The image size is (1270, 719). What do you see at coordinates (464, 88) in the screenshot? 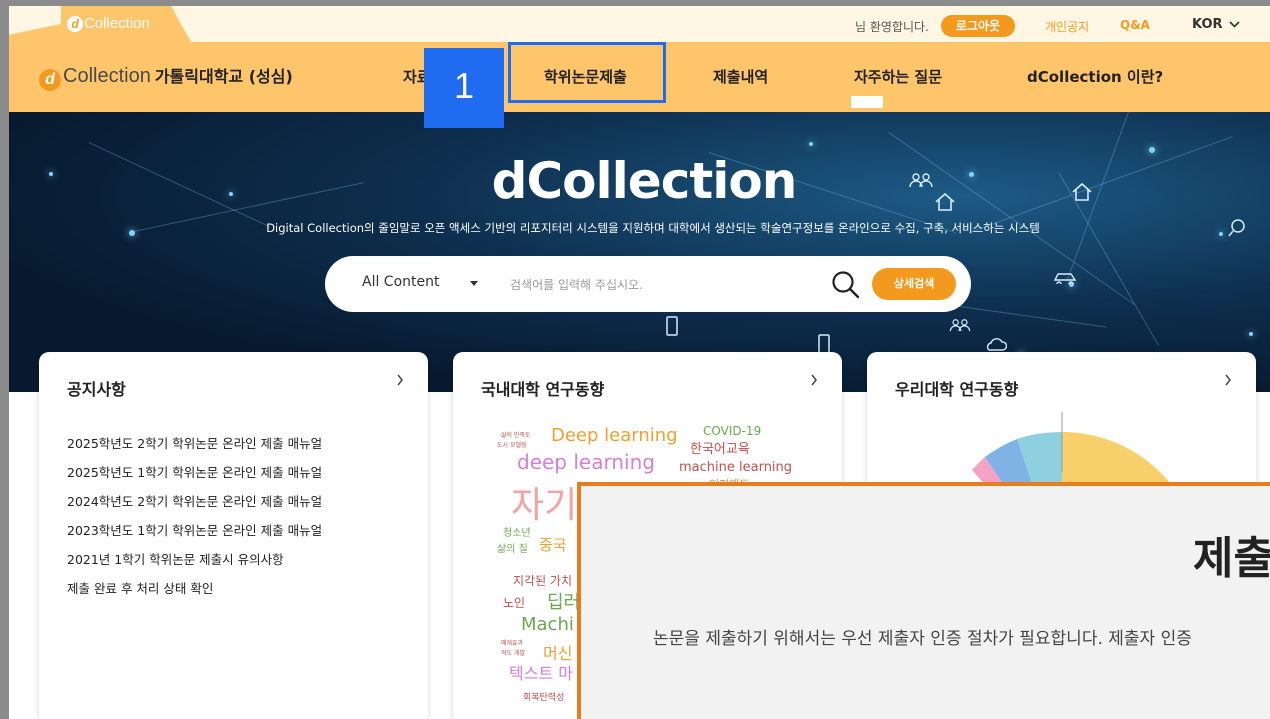
I see `step-number-badge: 1` at bounding box center [464, 88].